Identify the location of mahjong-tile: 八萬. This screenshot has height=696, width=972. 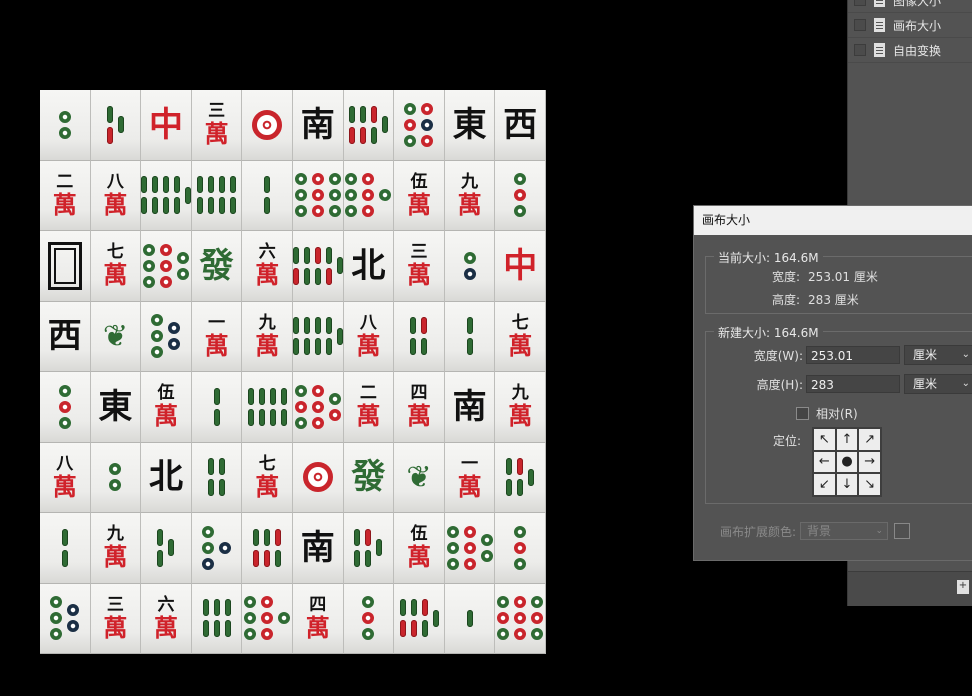
(369, 336).